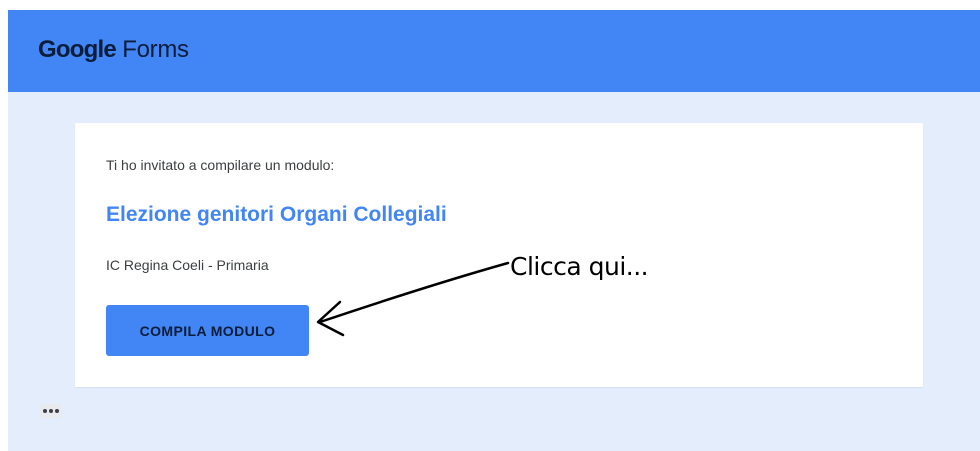  I want to click on more-horizontal-icon, so click(51, 411).